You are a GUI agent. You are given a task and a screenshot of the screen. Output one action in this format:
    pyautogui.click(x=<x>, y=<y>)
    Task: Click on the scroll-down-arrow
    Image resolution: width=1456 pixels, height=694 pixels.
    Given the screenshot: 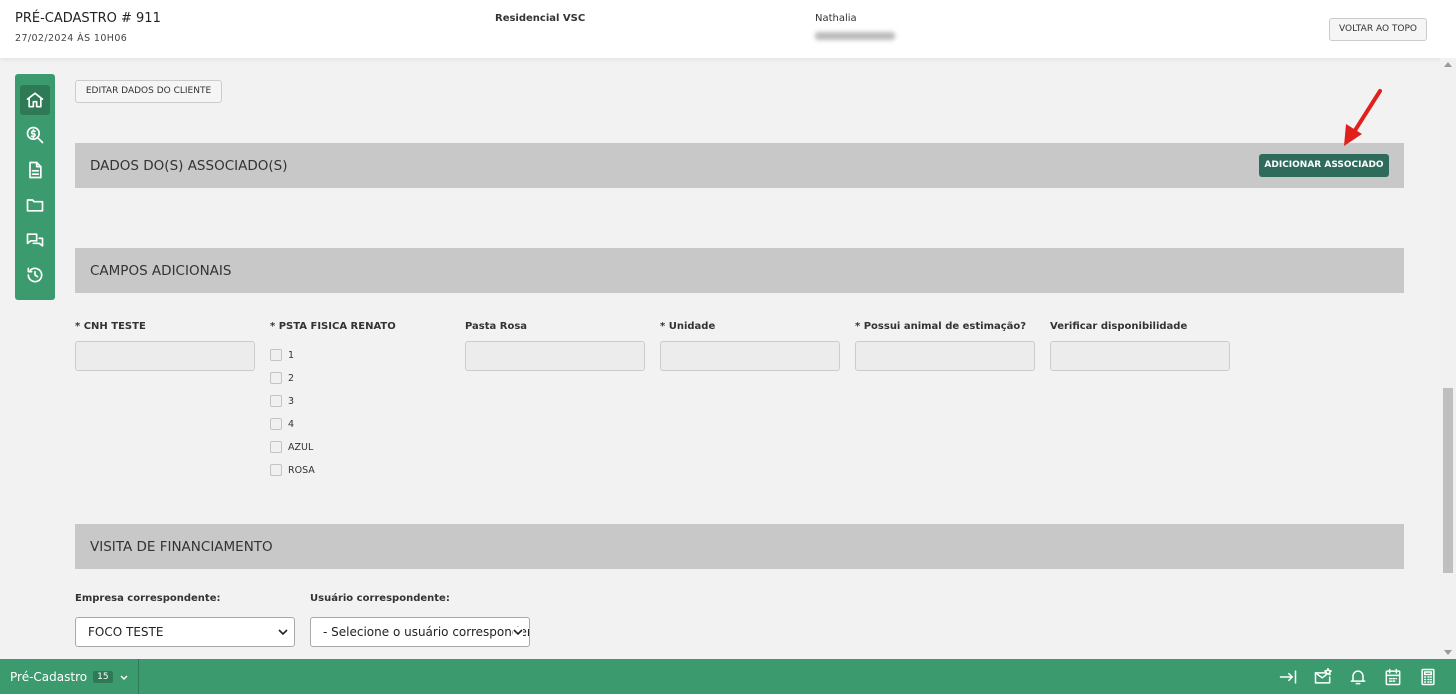 What is the action you would take?
    pyautogui.click(x=1448, y=652)
    